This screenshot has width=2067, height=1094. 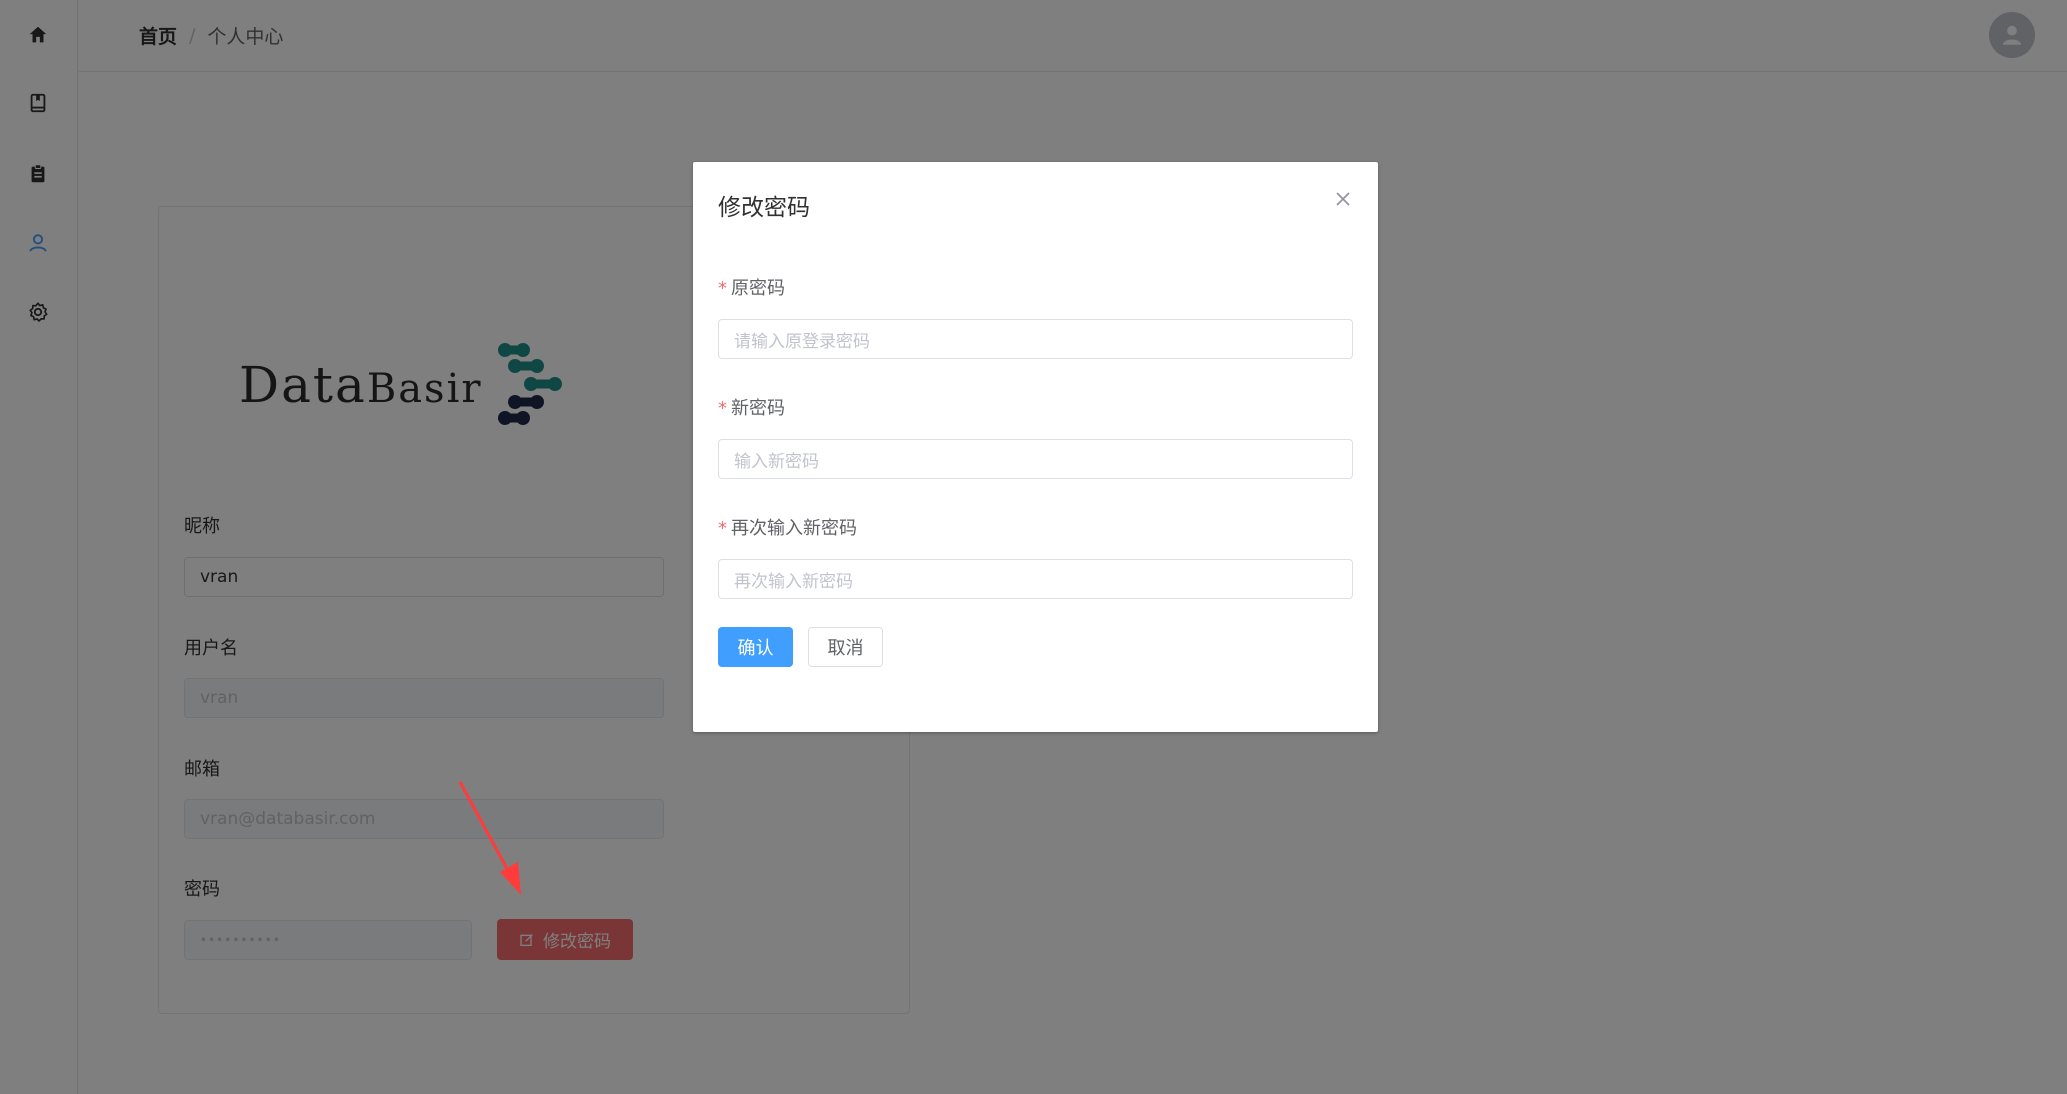 I want to click on new-password-input: 输入新密码, so click(x=1035, y=459).